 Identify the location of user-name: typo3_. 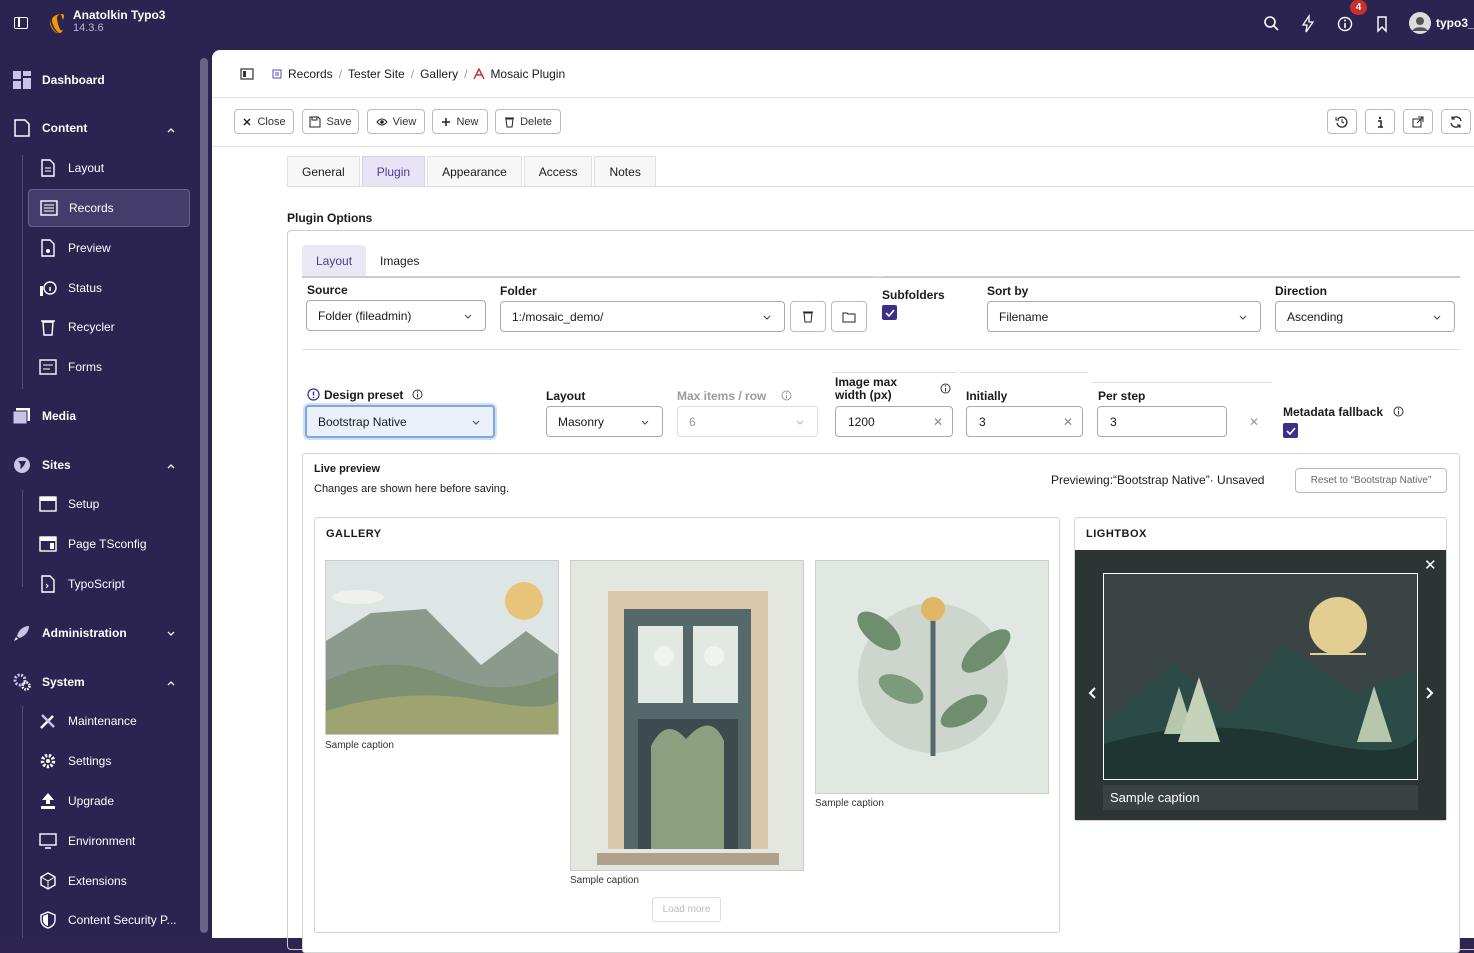
(1455, 23).